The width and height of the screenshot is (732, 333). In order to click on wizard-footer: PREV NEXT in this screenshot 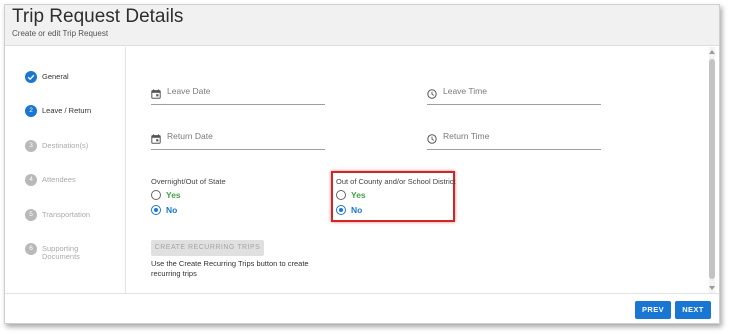, I will do `click(362, 308)`.